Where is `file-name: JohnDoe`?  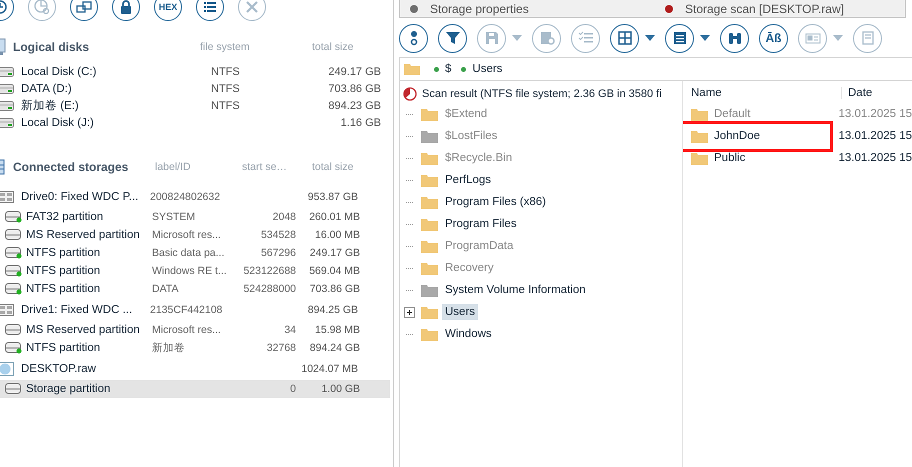
file-name: JohnDoe is located at coordinates (737, 136).